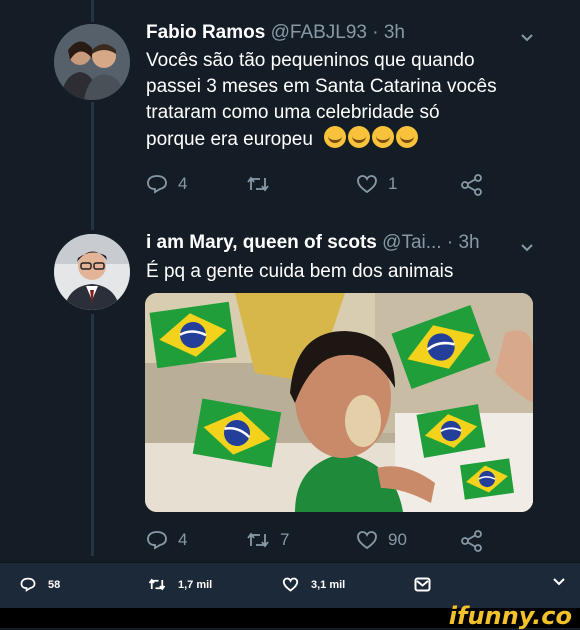  Describe the element at coordinates (92, 166) in the screenshot. I see `thread-line-middle` at that location.